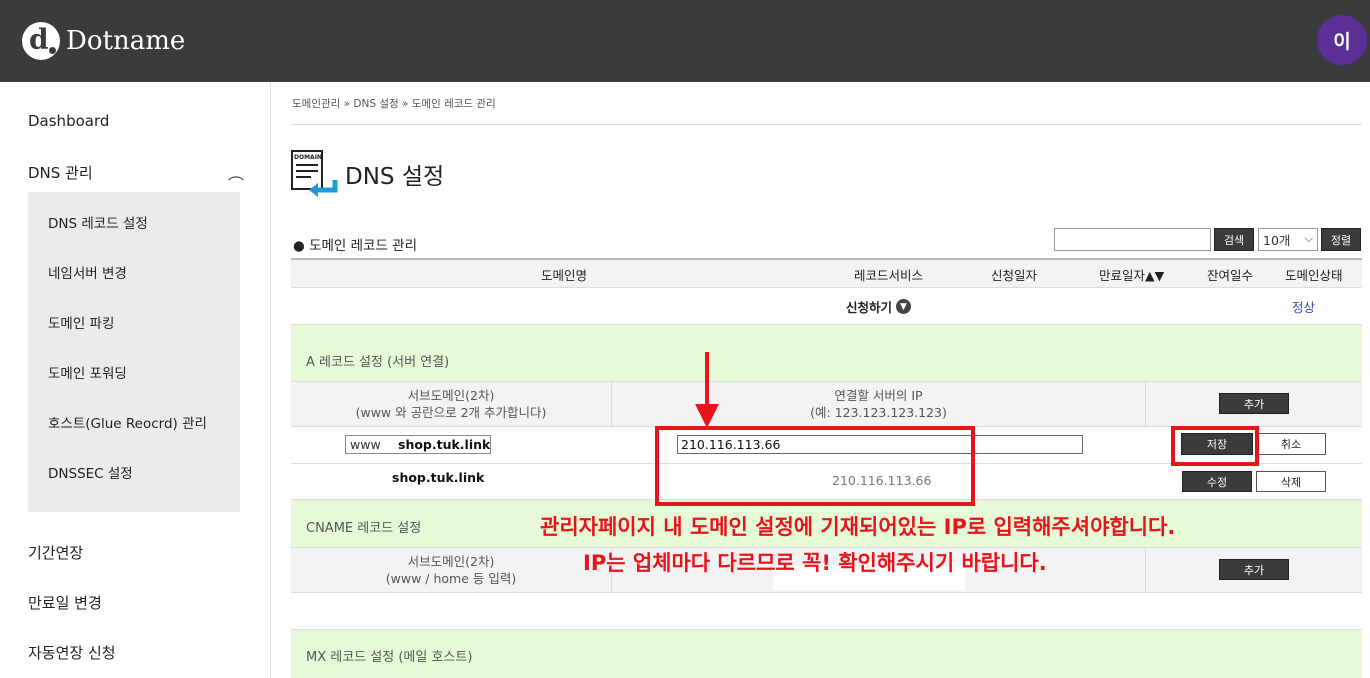  Describe the element at coordinates (395, 177) in the screenshot. I see `page-title: DNS 설정` at that location.